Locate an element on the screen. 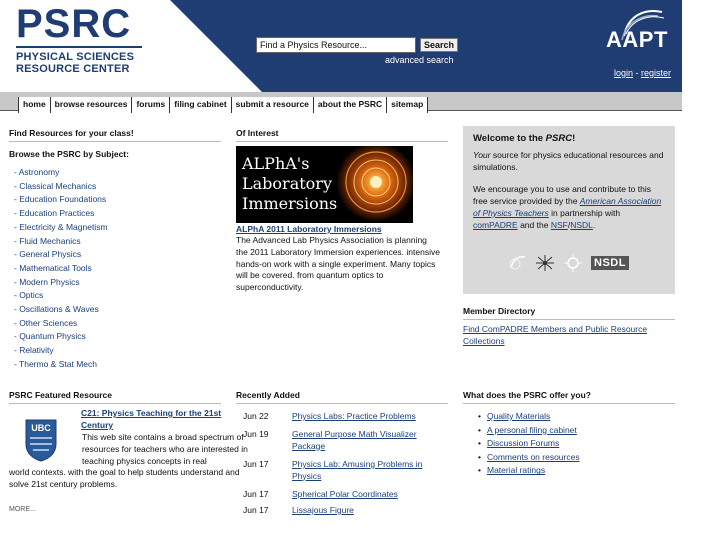 The height and width of the screenshot is (545, 727). subject-fluid-mechanics: - Fluid Mechanics is located at coordinates (61, 242).